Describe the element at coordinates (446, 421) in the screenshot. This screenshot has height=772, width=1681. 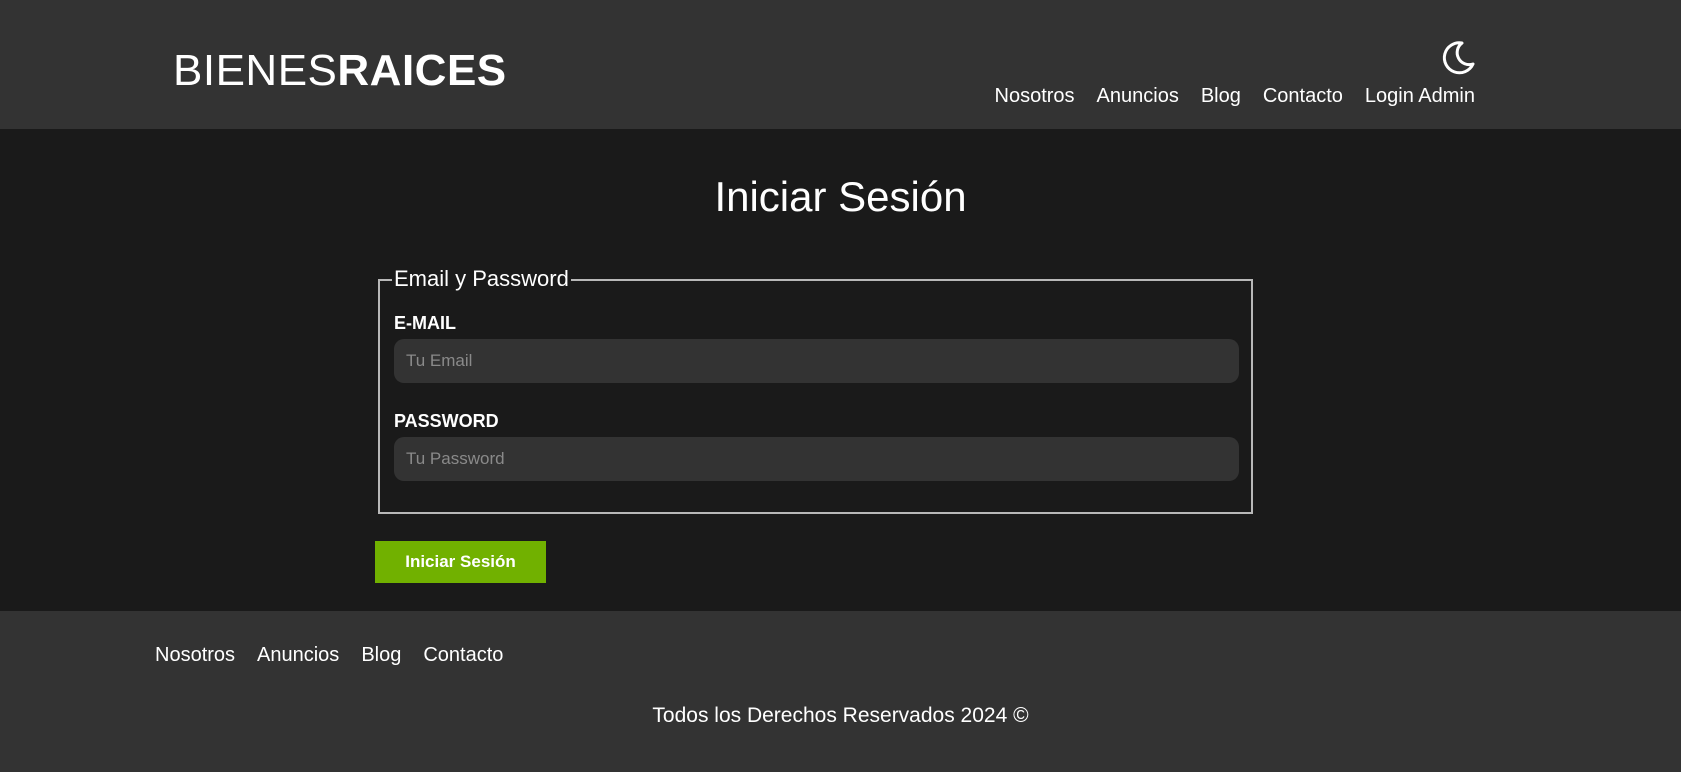
I see `password-label: PASSWORD` at that location.